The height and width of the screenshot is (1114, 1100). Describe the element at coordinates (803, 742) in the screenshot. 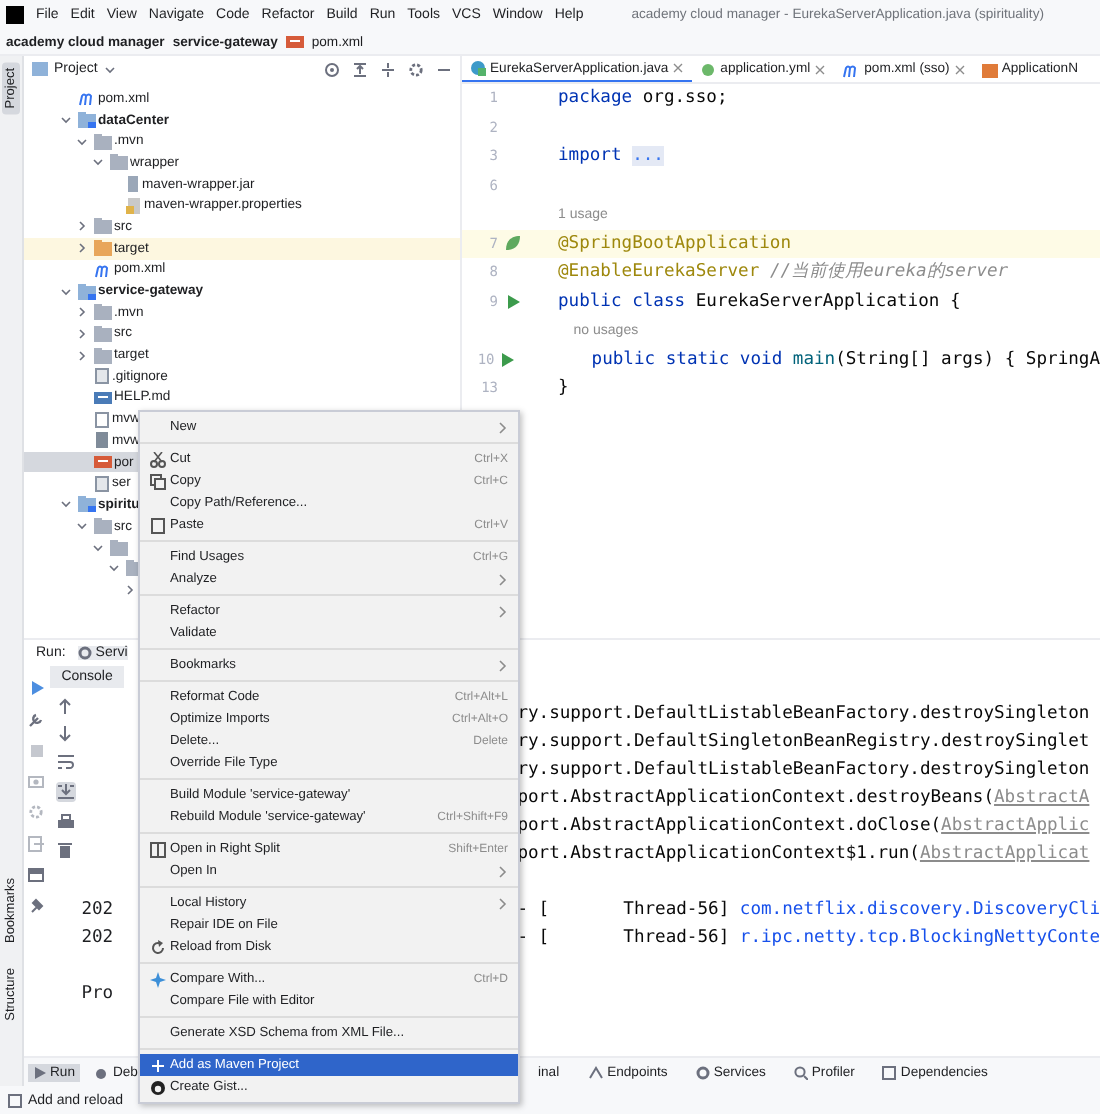

I see `console-line: ry.support.DefaultSingletonBeanRegistry.destroySinglet` at that location.